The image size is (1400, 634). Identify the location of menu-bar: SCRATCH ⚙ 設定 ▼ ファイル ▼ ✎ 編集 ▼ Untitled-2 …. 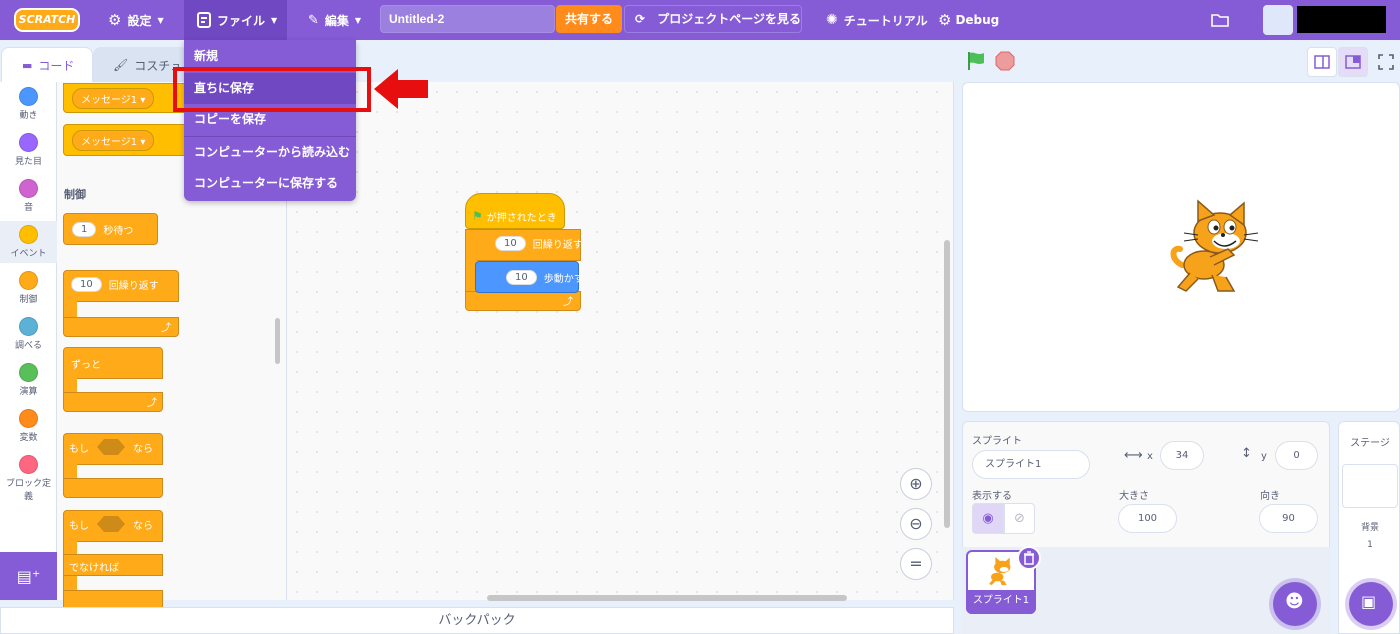
(700, 20).